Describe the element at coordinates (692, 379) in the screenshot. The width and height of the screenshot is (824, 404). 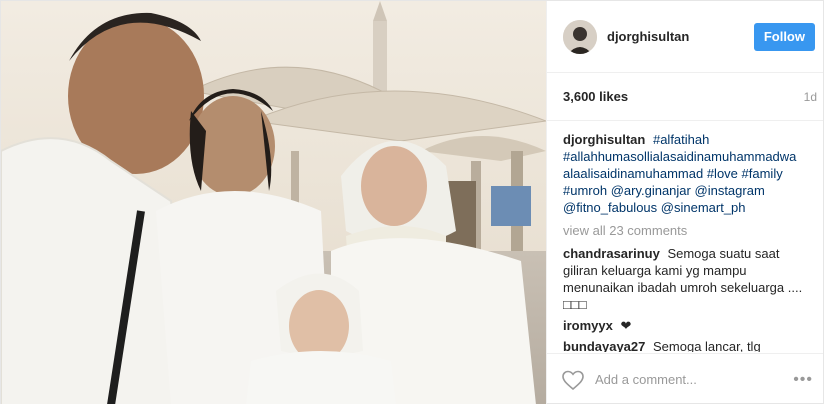
I see `add-comment-input` at that location.